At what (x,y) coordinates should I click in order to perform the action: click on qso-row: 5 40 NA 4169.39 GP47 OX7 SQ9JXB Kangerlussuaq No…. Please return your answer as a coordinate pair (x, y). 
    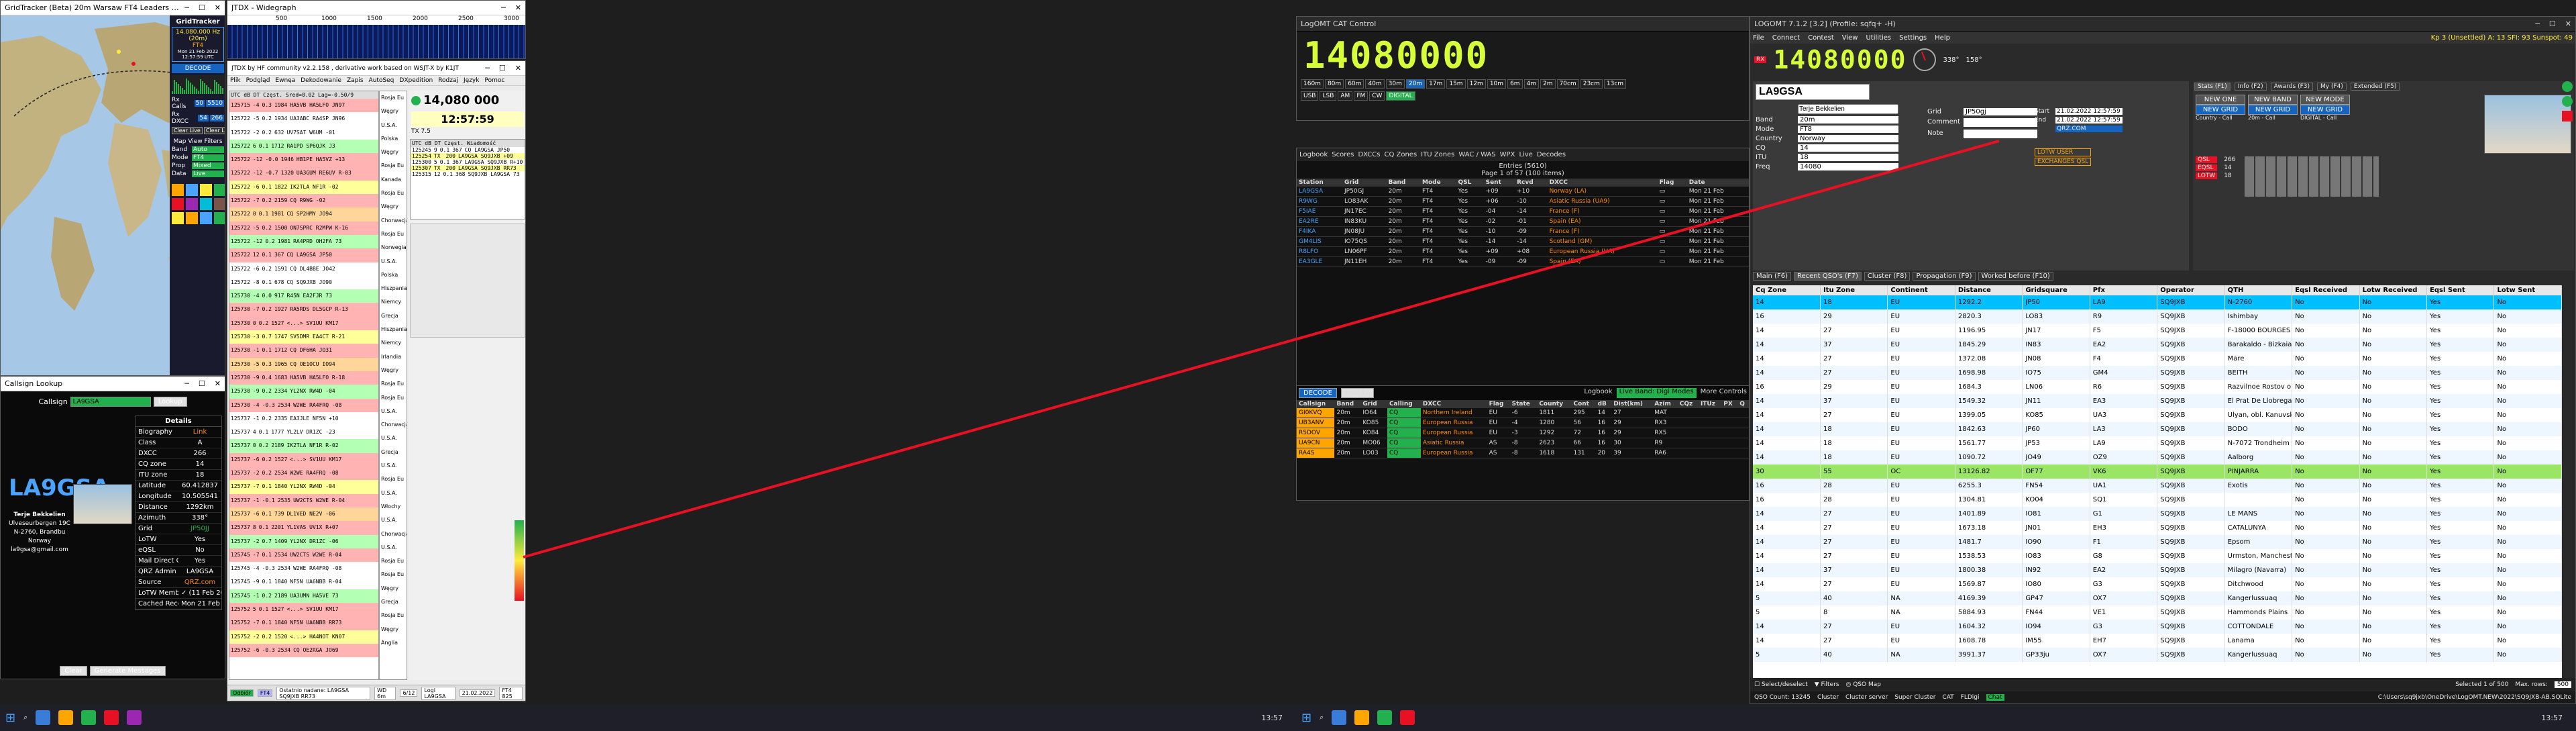
    Looking at the image, I should click on (2157, 598).